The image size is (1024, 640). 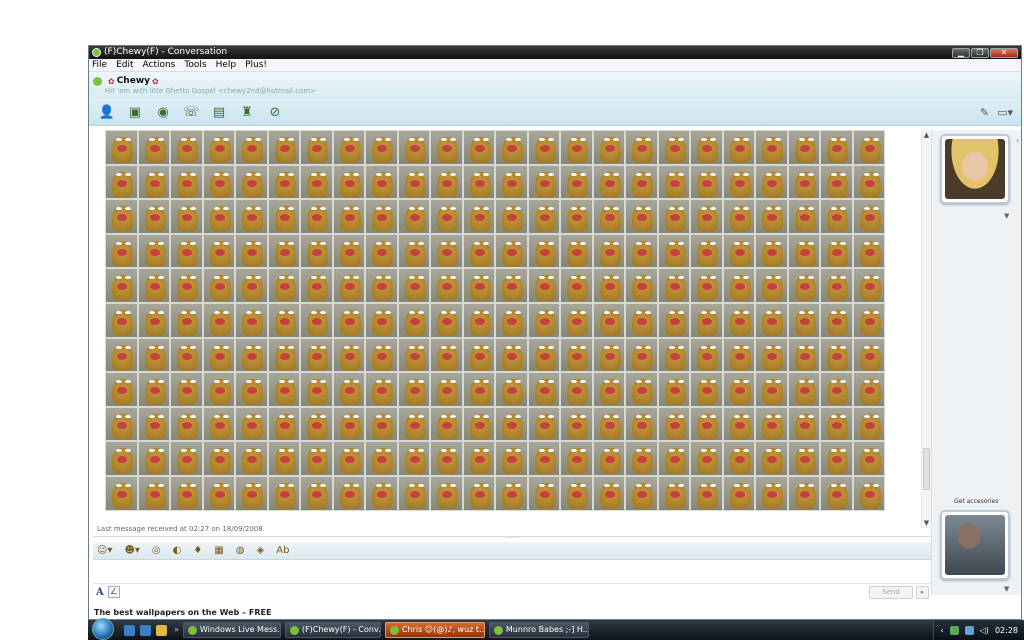 I want to click on show-desktop-icon, so click(x=129, y=630).